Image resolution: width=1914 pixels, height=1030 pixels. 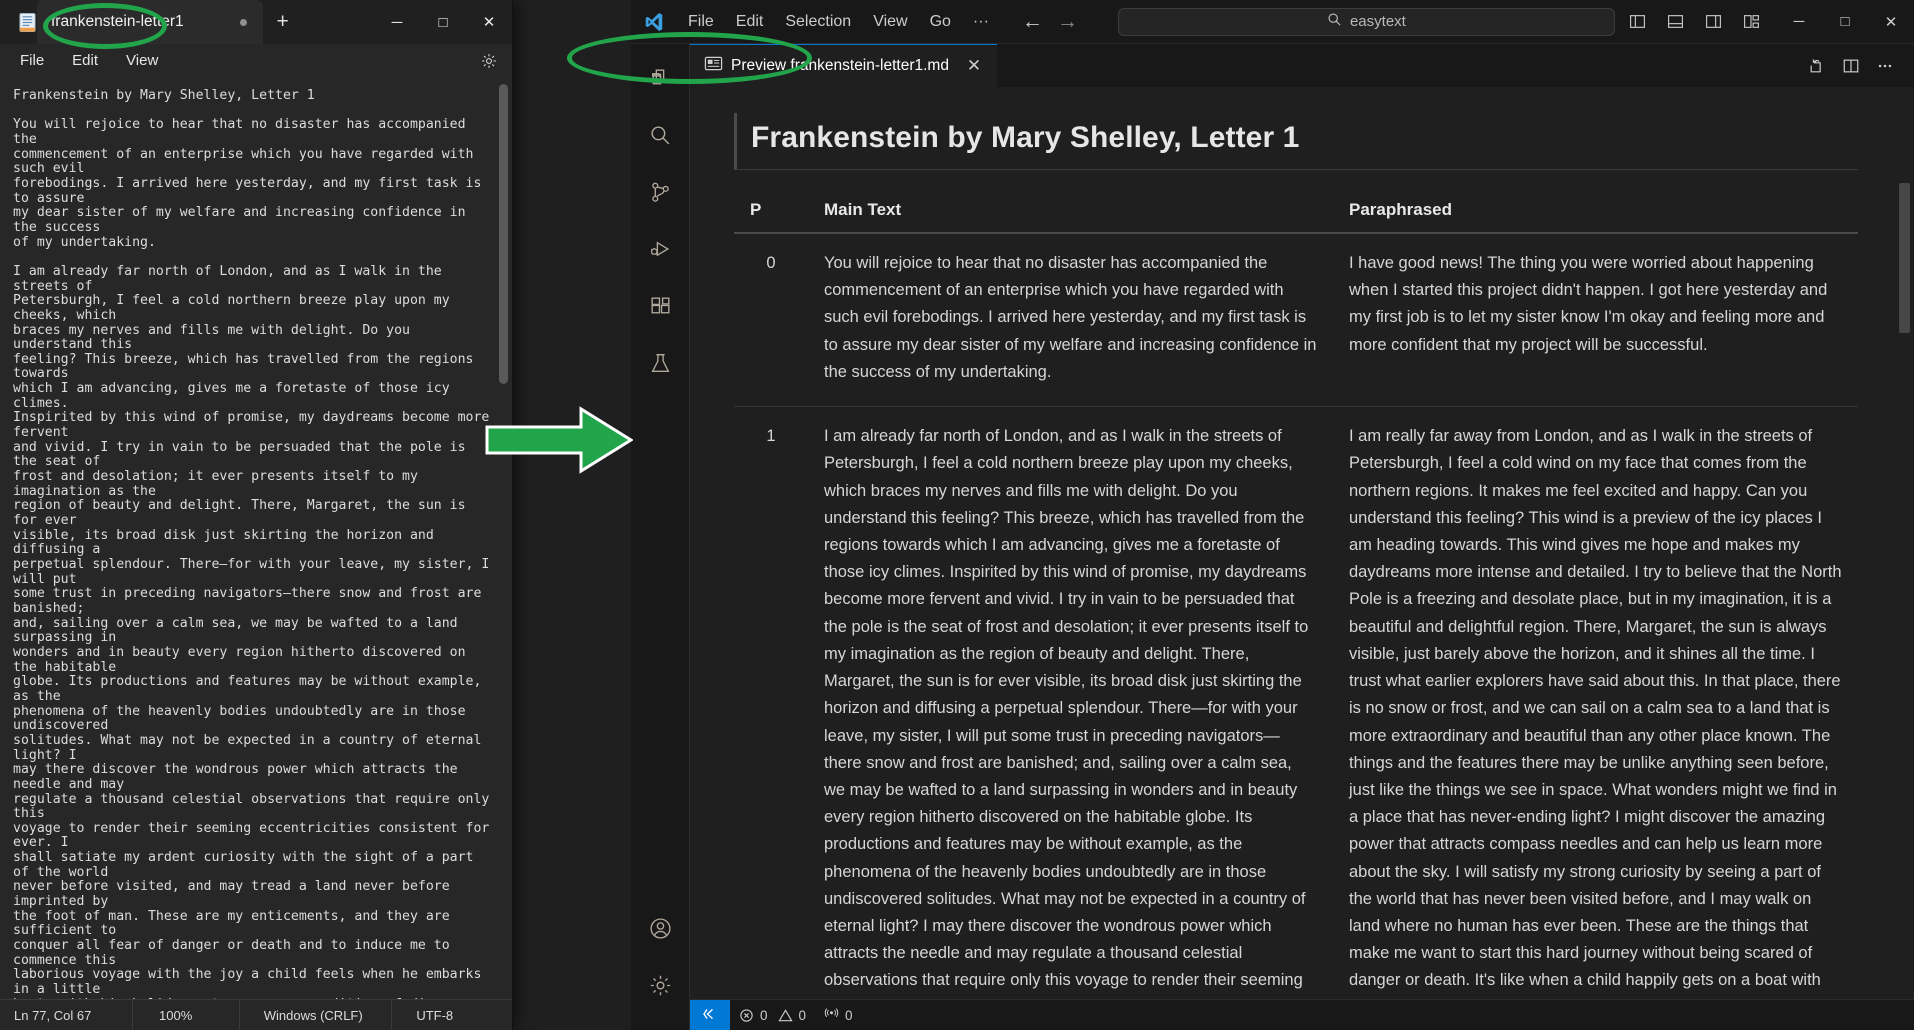 What do you see at coordinates (32, 60) in the screenshot?
I see `notepad-menu-file: File` at bounding box center [32, 60].